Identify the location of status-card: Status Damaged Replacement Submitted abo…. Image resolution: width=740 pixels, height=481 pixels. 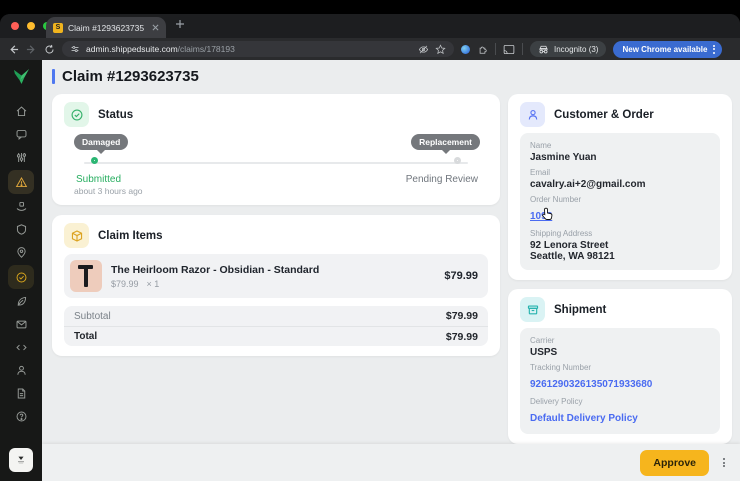
(276, 149).